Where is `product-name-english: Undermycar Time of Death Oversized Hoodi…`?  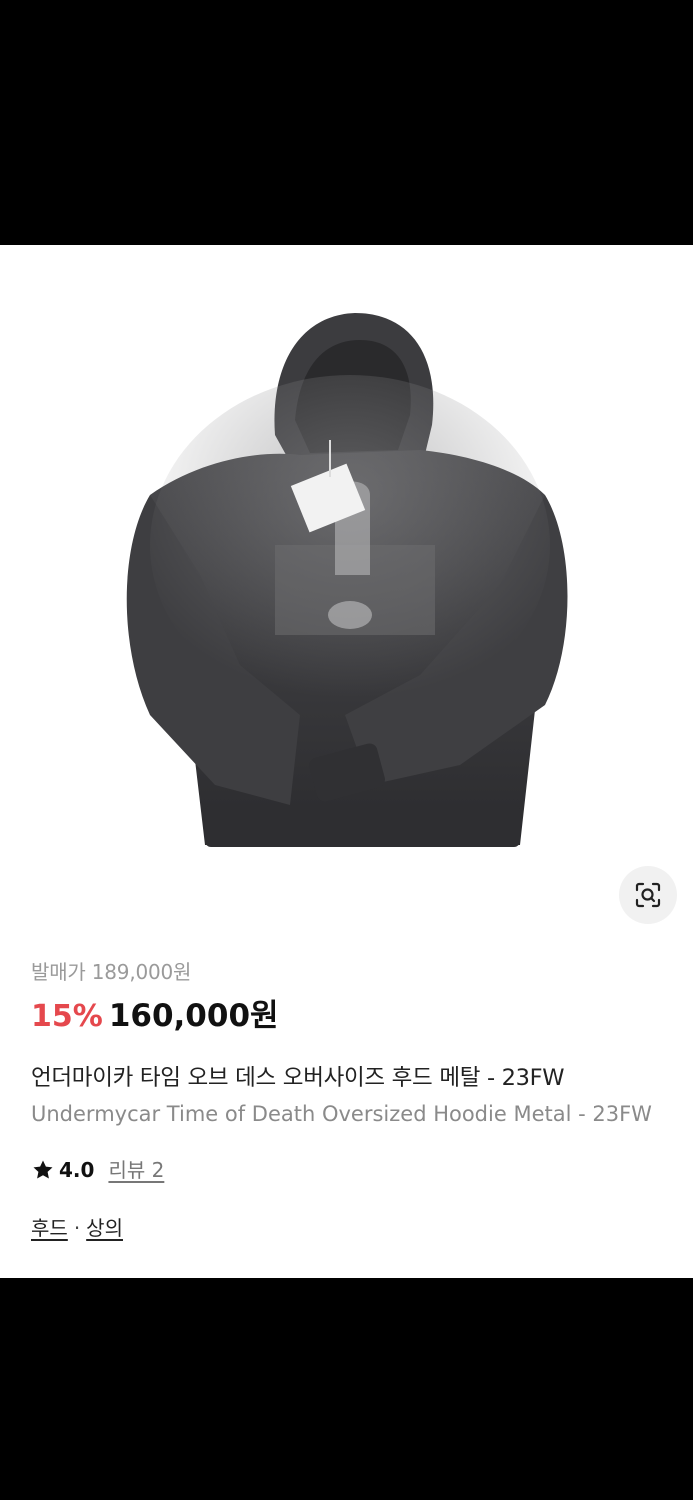
product-name-english: Undermycar Time of Death Oversized Hoodi… is located at coordinates (362, 1114).